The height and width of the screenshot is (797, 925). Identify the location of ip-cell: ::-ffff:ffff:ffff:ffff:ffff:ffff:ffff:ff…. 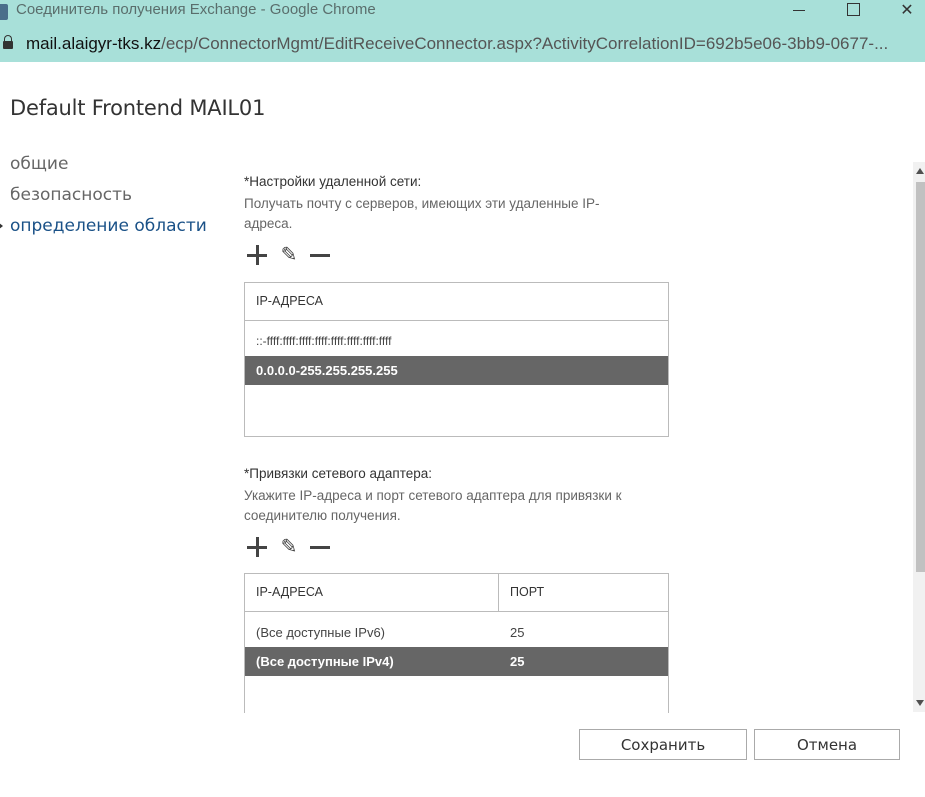
(324, 341).